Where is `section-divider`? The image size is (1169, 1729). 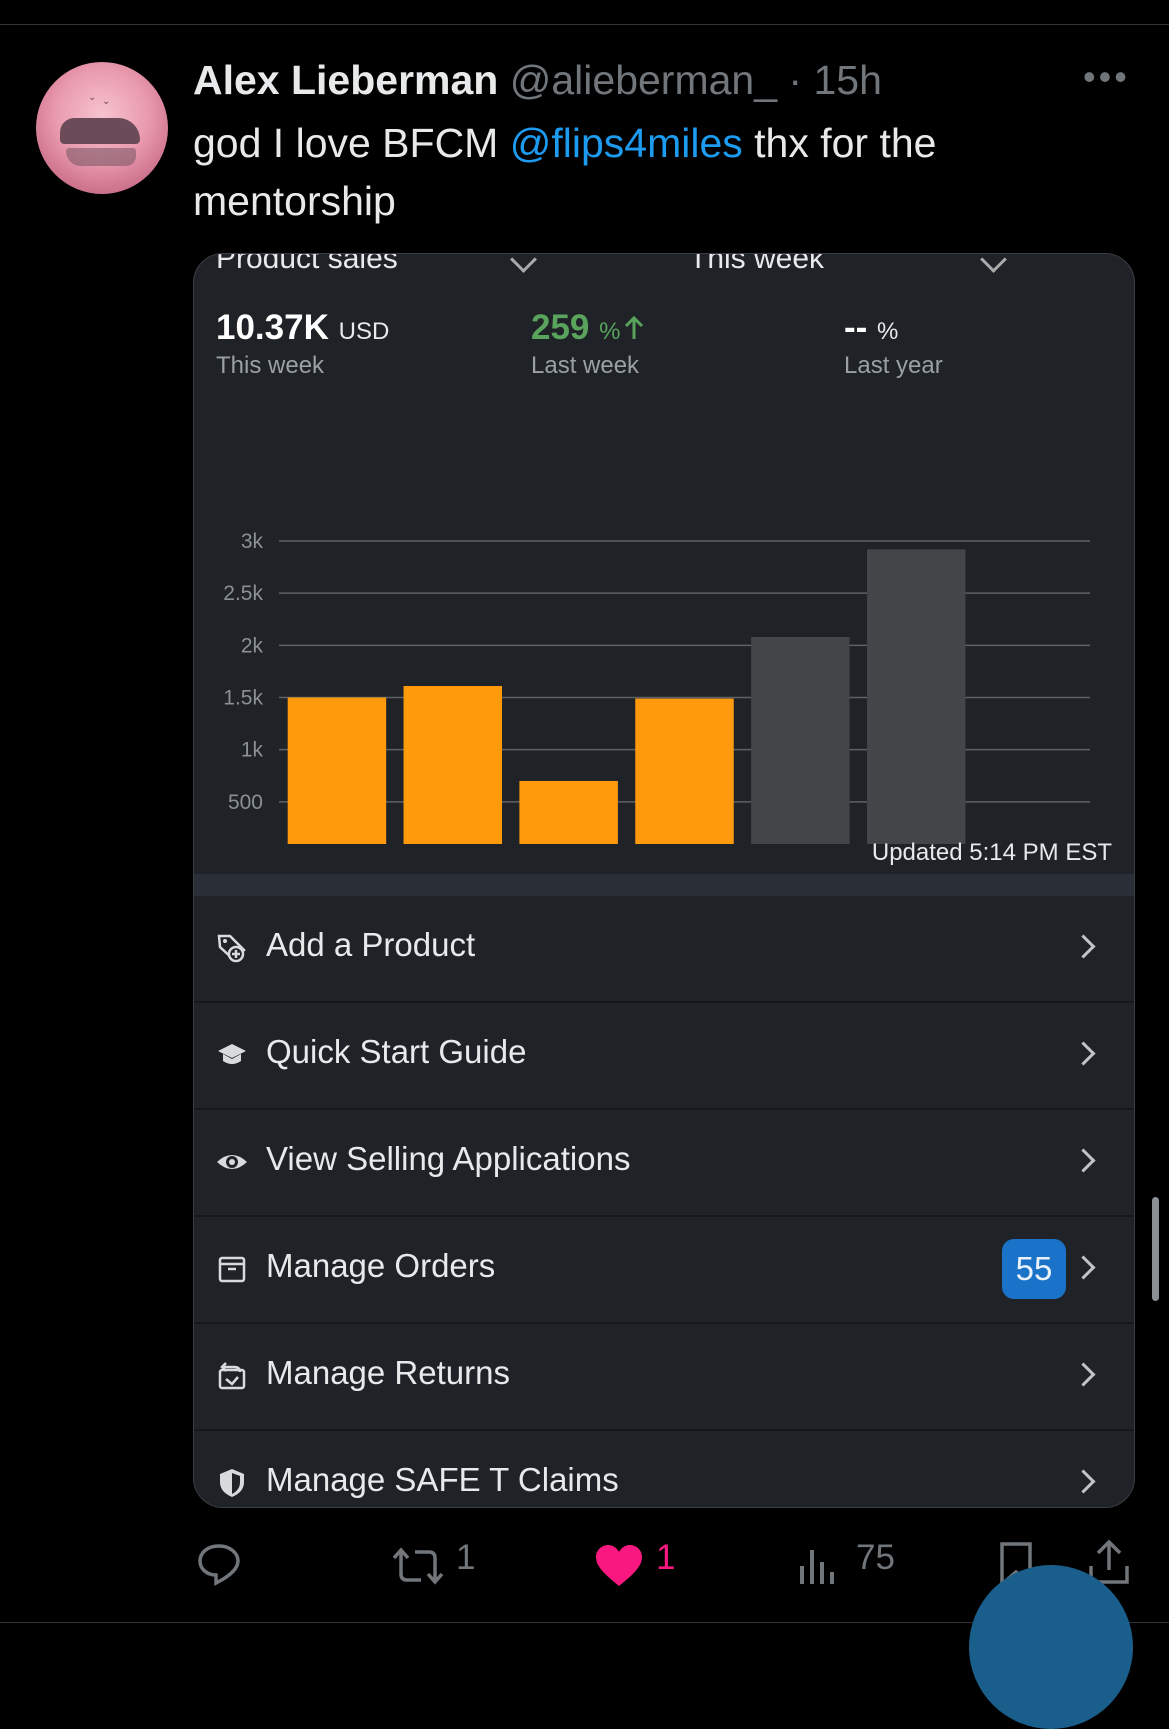 section-divider is located at coordinates (664, 885).